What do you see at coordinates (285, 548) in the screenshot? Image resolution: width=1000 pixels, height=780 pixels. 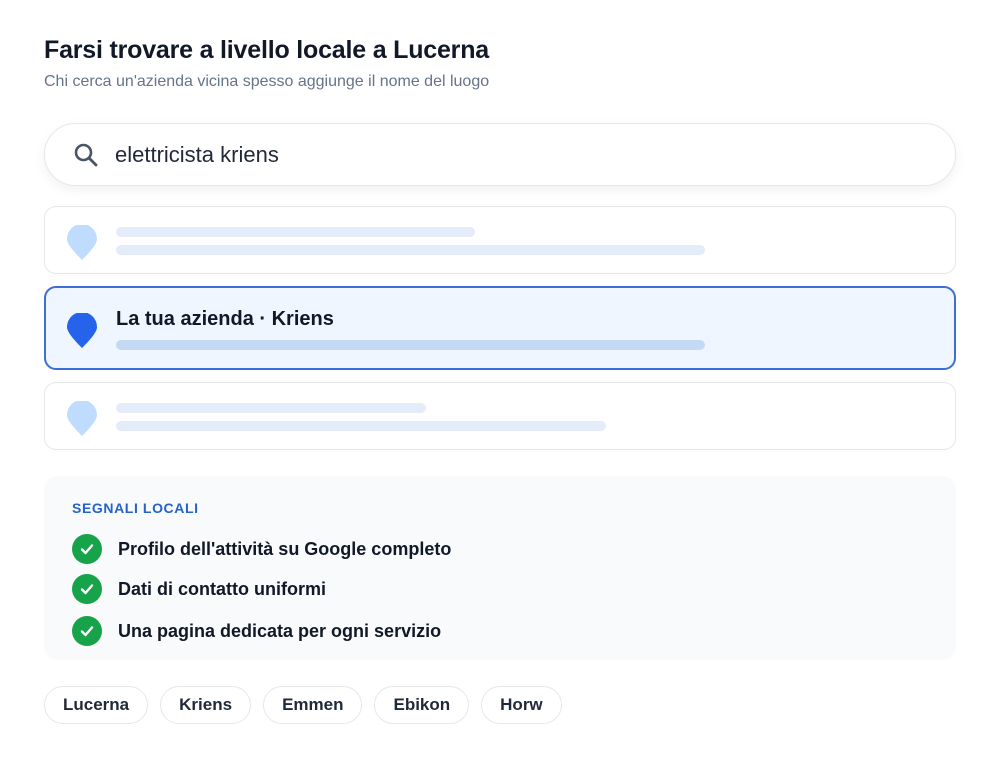 I see `signal-label: Profilo dell'attività su Google completo` at bounding box center [285, 548].